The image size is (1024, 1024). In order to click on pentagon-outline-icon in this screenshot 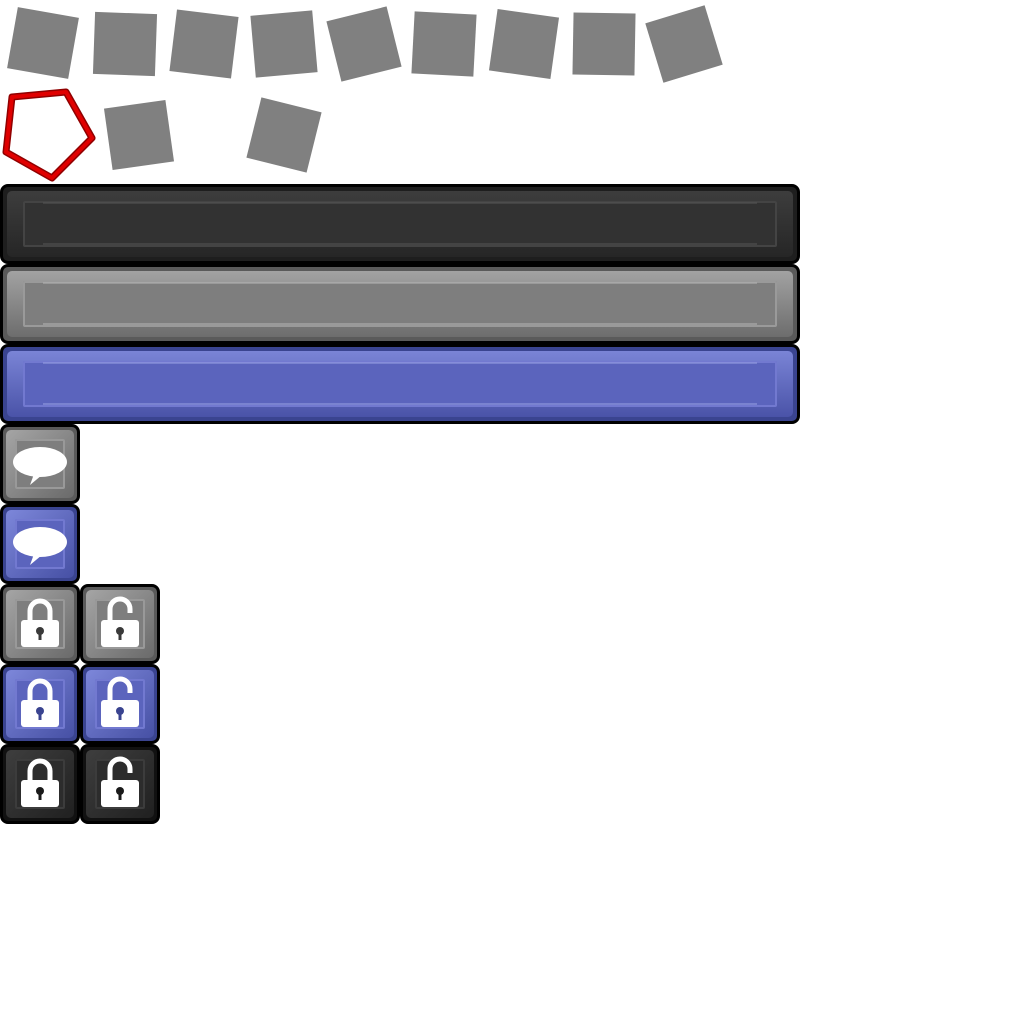, I will do `click(49, 135)`.